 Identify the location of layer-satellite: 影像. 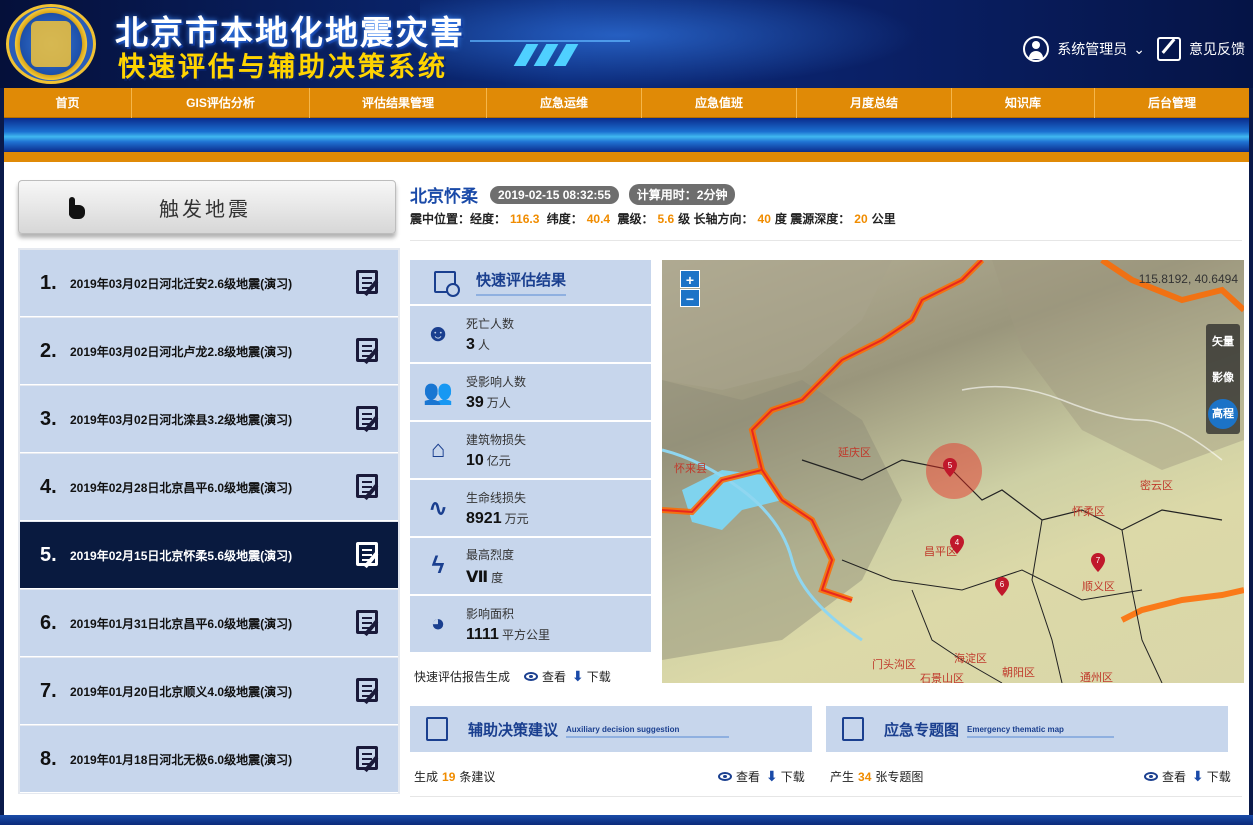
(1223, 378).